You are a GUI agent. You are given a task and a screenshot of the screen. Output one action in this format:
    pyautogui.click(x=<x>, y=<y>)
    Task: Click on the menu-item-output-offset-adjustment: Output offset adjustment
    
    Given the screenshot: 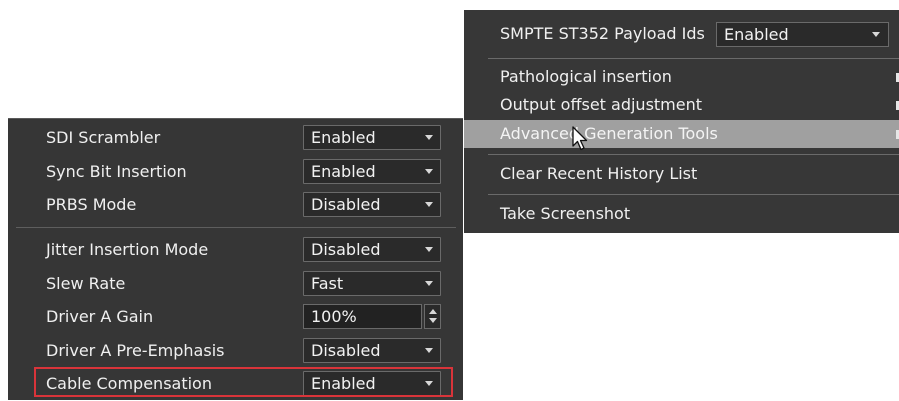 What is the action you would take?
    pyautogui.click(x=681, y=105)
    